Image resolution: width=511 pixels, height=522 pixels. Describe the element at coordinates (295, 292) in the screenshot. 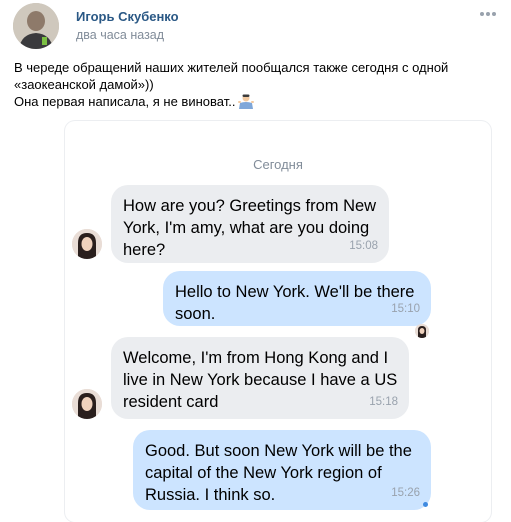

I see `message-line: Hello to New York. We'll be there` at that location.